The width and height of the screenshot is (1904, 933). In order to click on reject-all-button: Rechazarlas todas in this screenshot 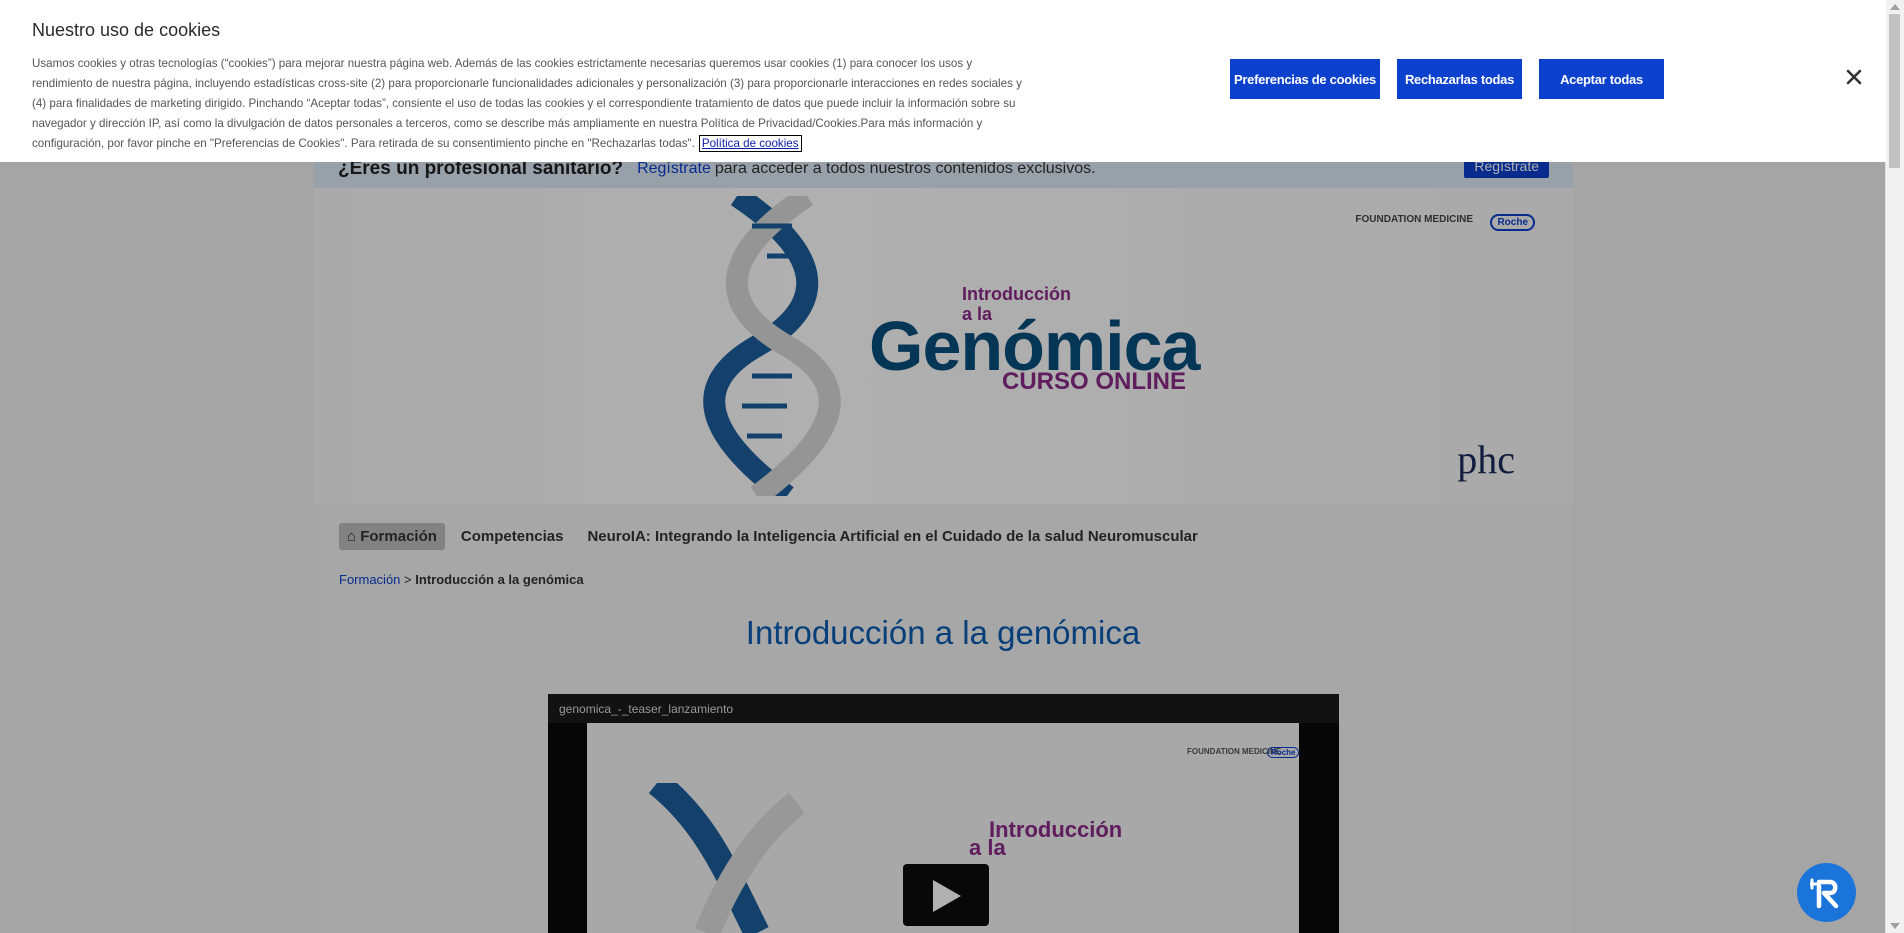, I will do `click(1459, 79)`.